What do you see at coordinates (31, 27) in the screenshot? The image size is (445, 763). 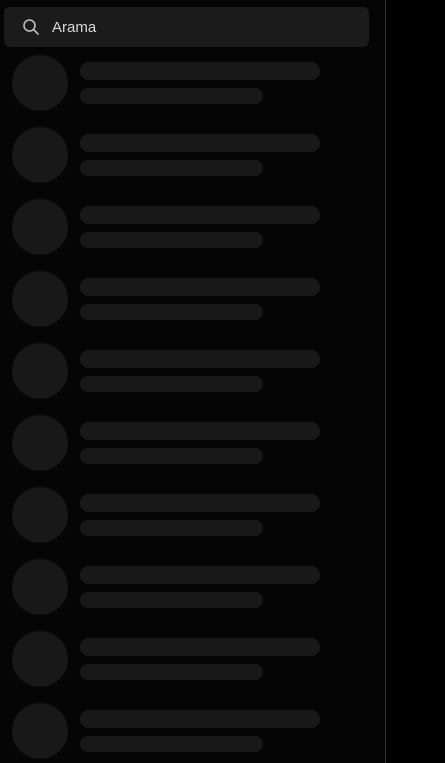 I see `search-icon` at bounding box center [31, 27].